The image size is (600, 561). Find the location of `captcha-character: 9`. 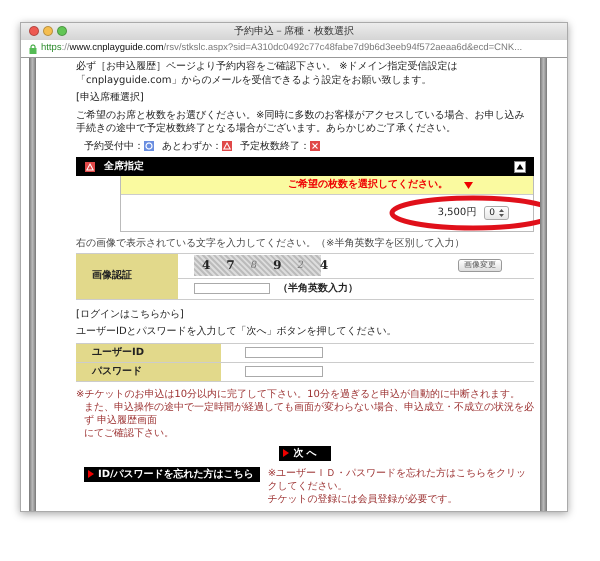

captcha-character: 9 is located at coordinates (277, 265).